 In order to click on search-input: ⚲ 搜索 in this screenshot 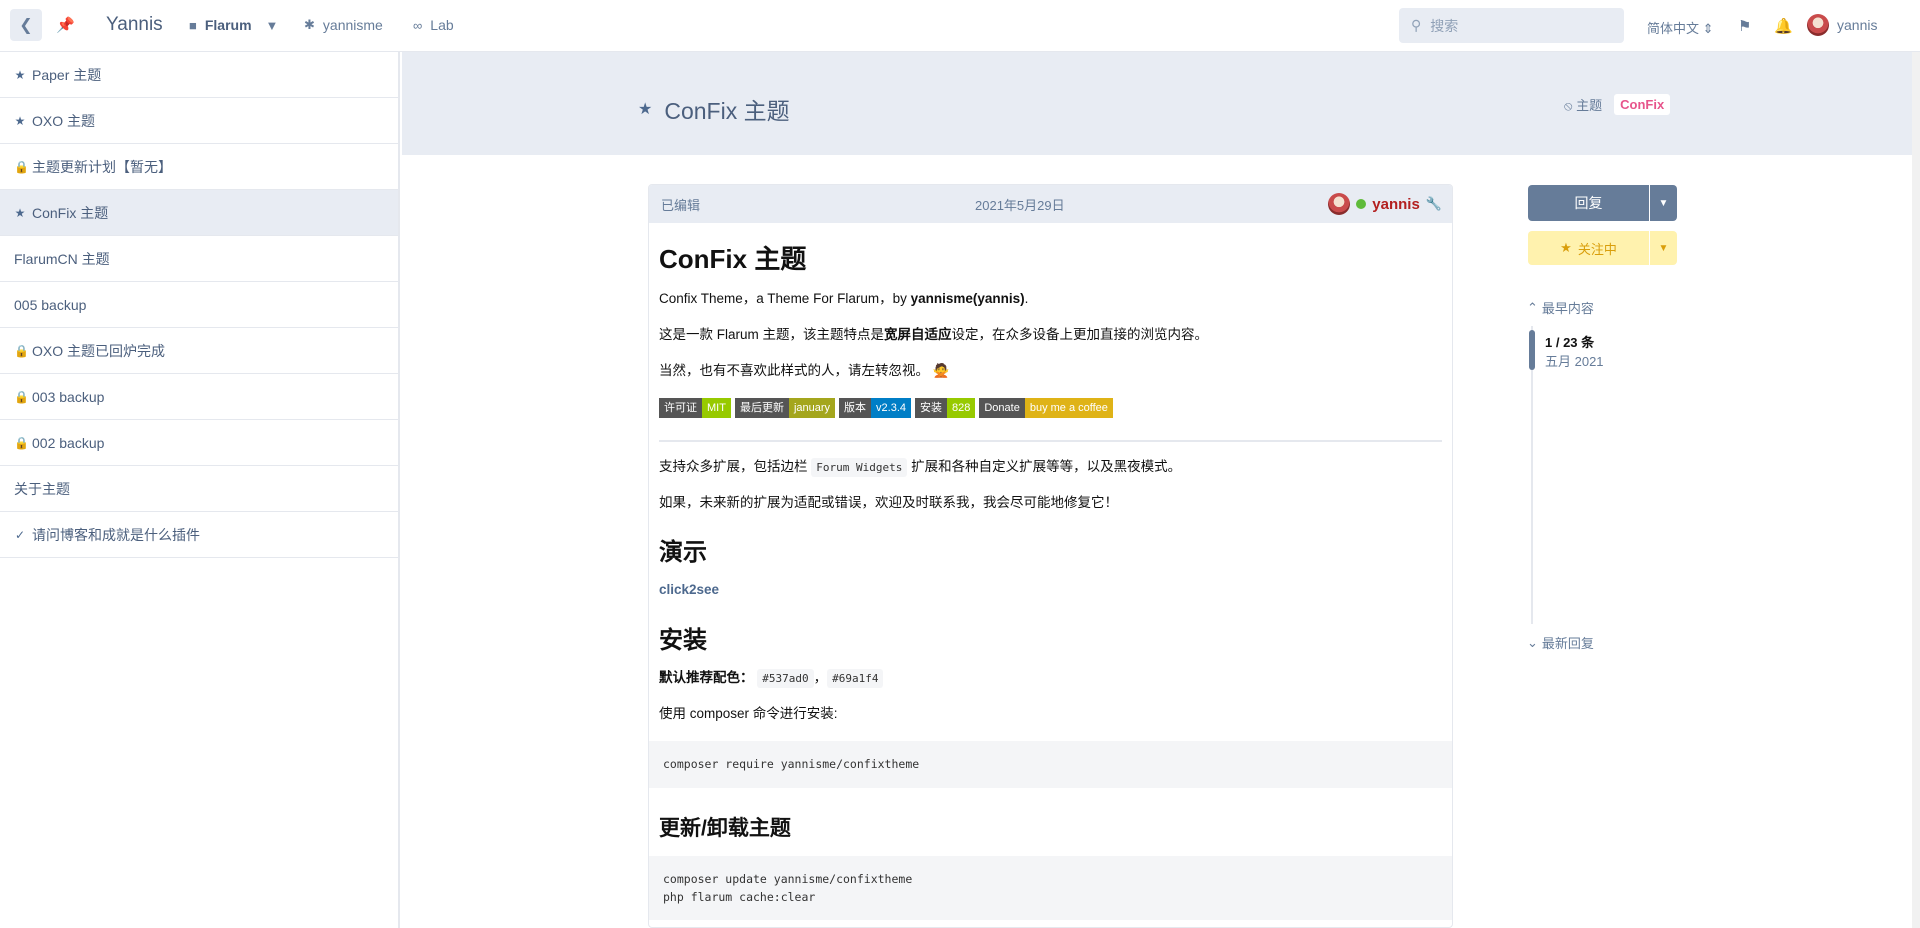, I will do `click(1511, 25)`.